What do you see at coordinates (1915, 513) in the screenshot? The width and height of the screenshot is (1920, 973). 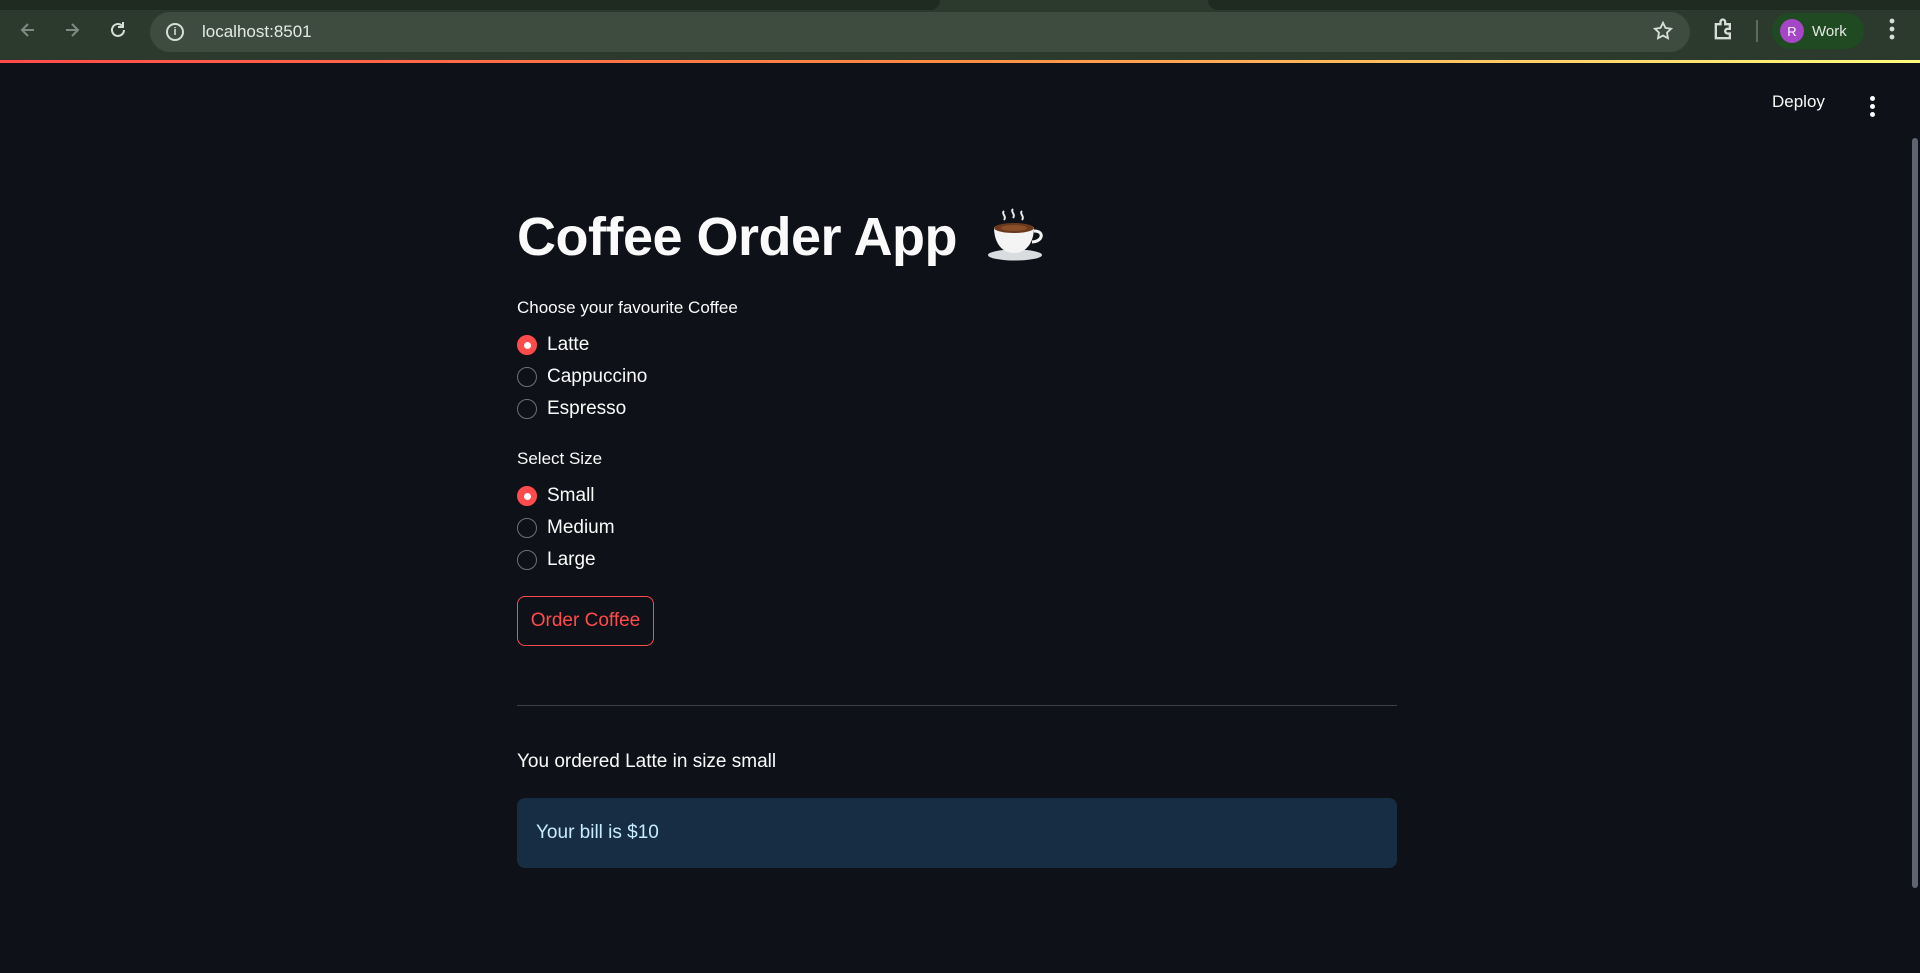 I see `scrollbar-thumb` at bounding box center [1915, 513].